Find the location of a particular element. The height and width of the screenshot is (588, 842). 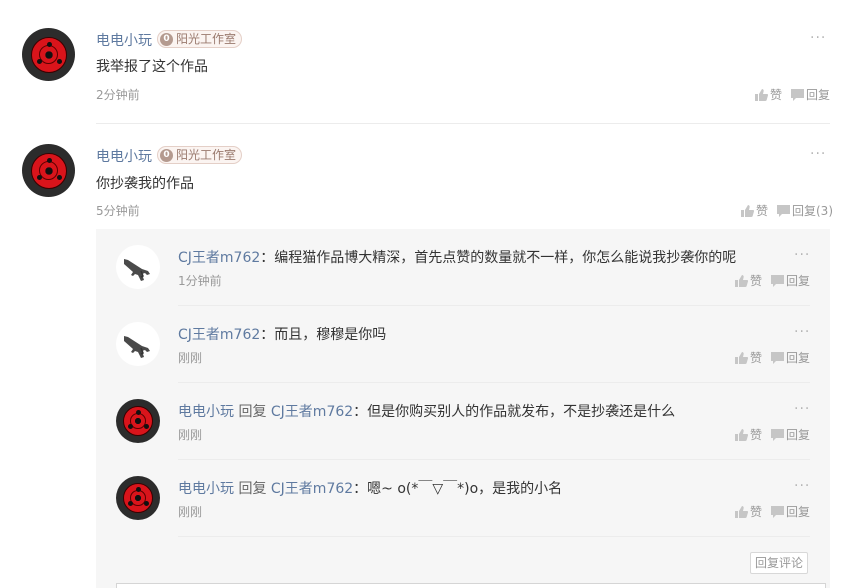

reply-line: 电电小玩 回复 CJ王者m762：但是你购买别人的作品就发布，不是抄袭还是什么 is located at coordinates (426, 411).